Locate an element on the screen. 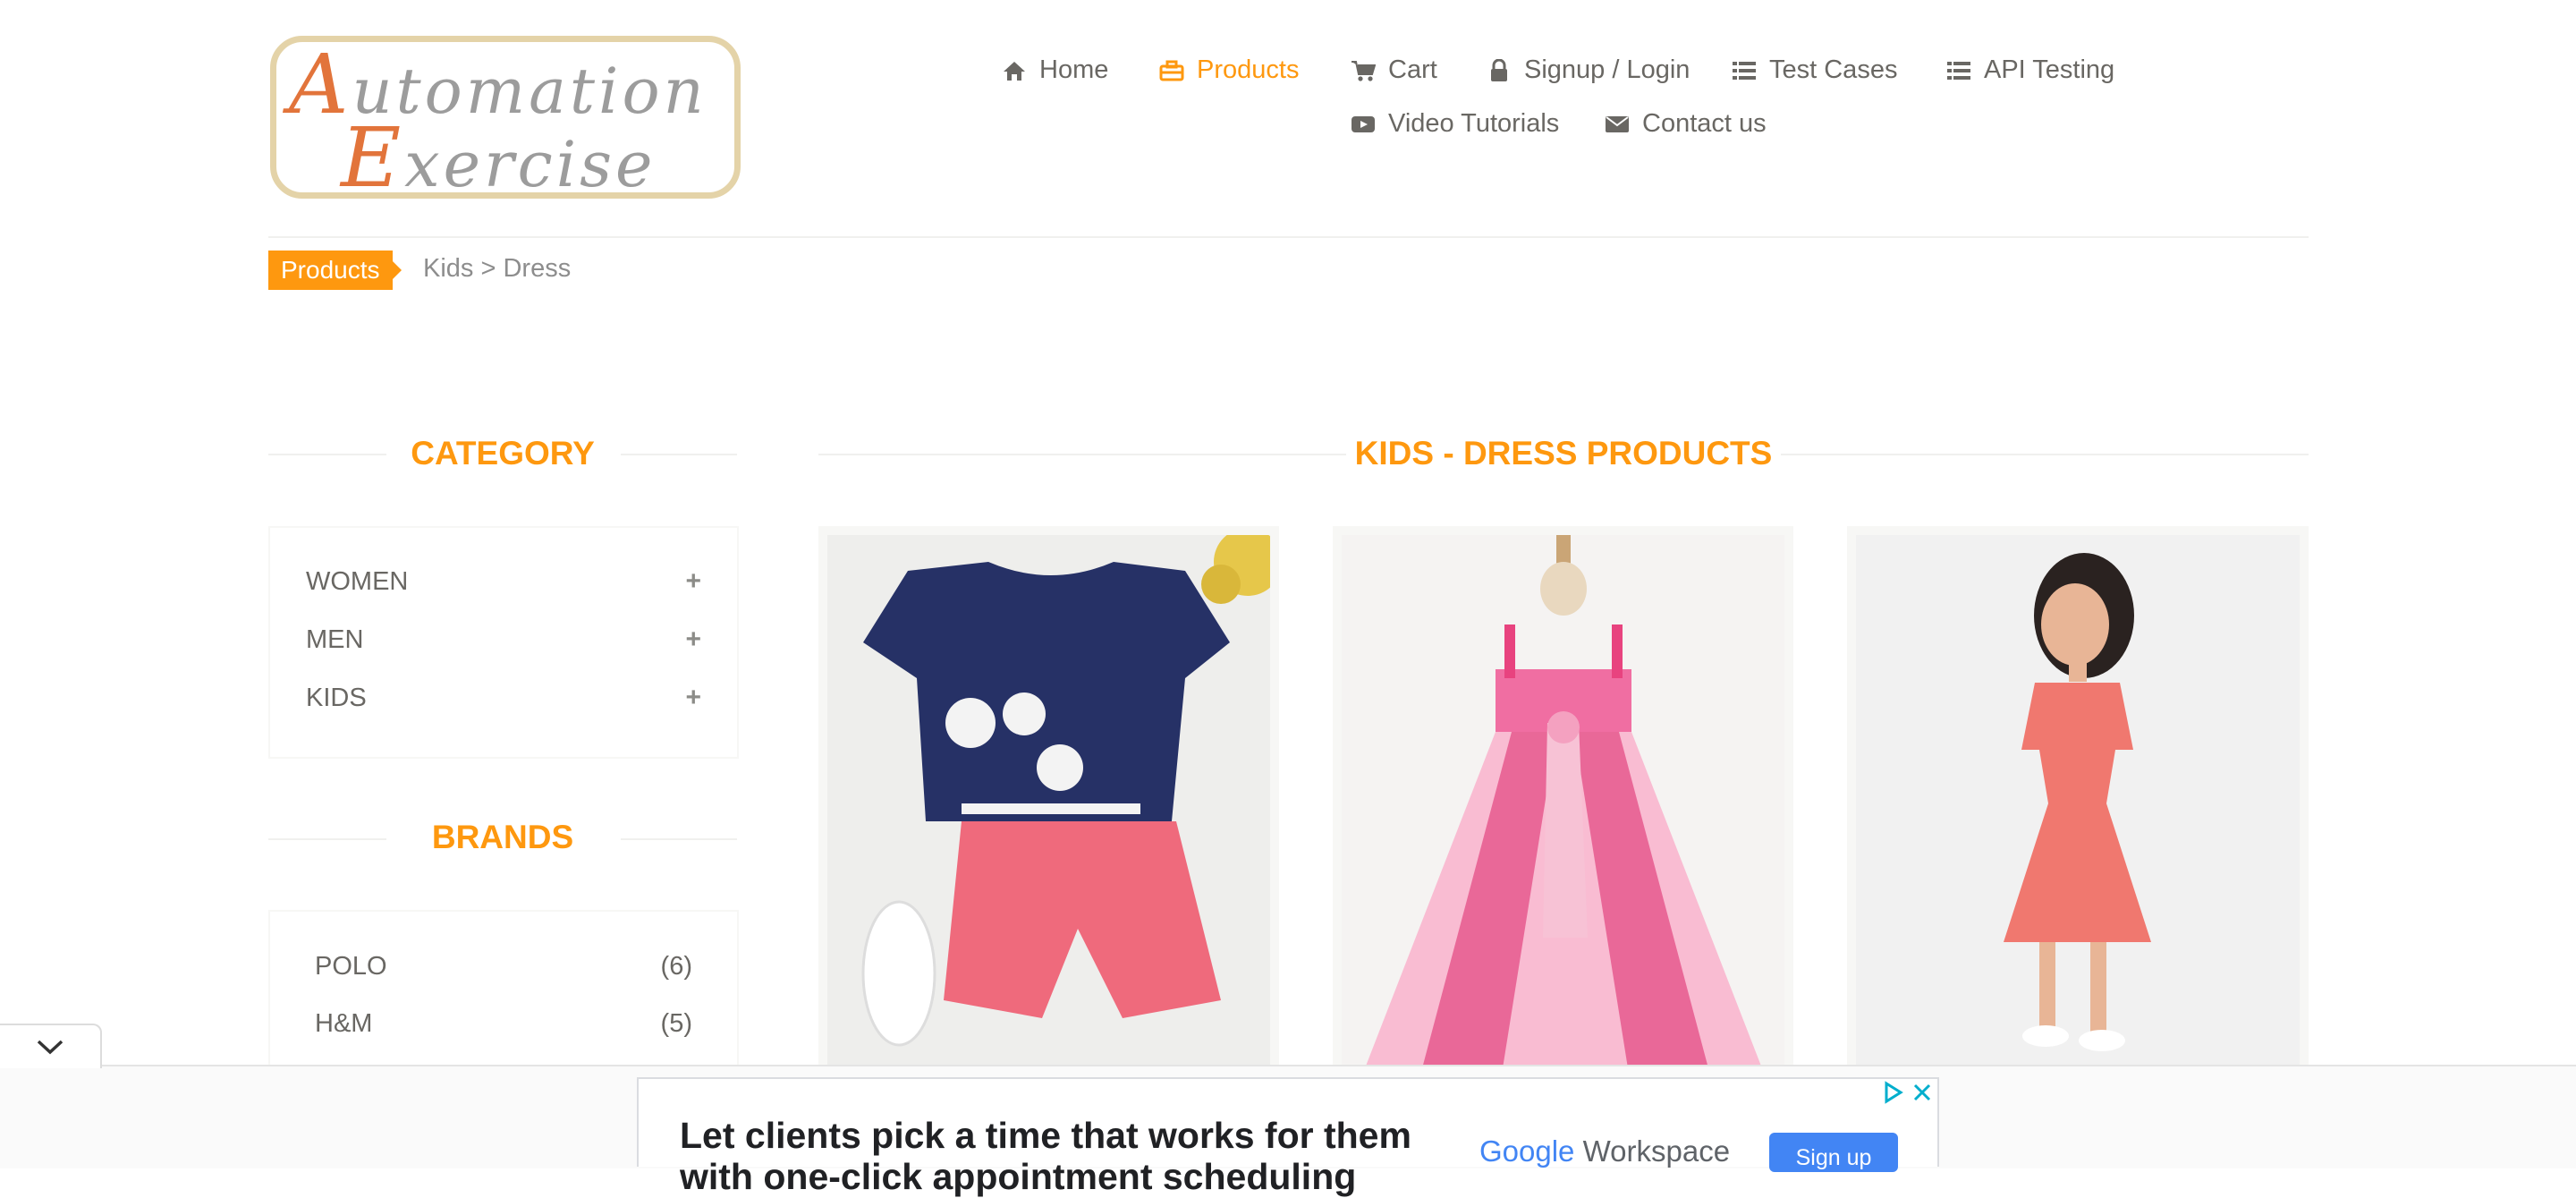  breadcrumb-path: Kids > Dress is located at coordinates (497, 268).